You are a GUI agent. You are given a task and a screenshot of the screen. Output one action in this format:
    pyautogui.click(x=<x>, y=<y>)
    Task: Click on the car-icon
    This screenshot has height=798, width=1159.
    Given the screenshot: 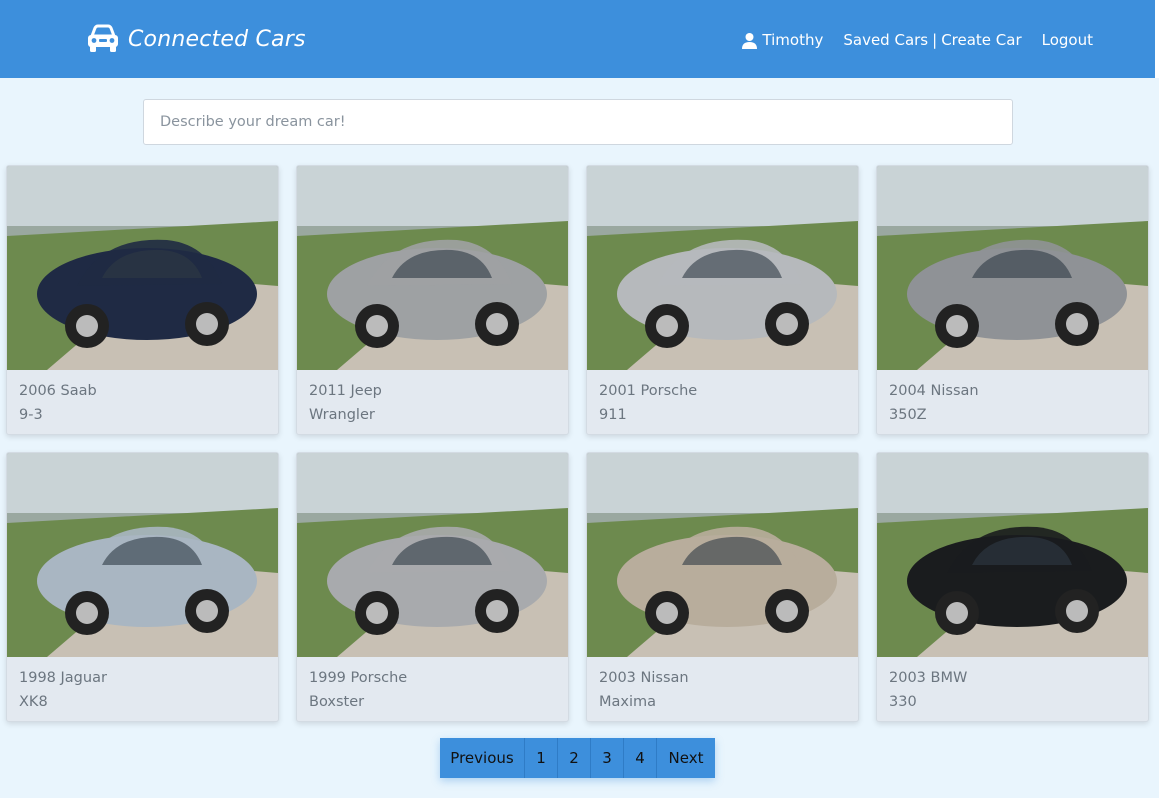 What is the action you would take?
    pyautogui.click(x=103, y=38)
    